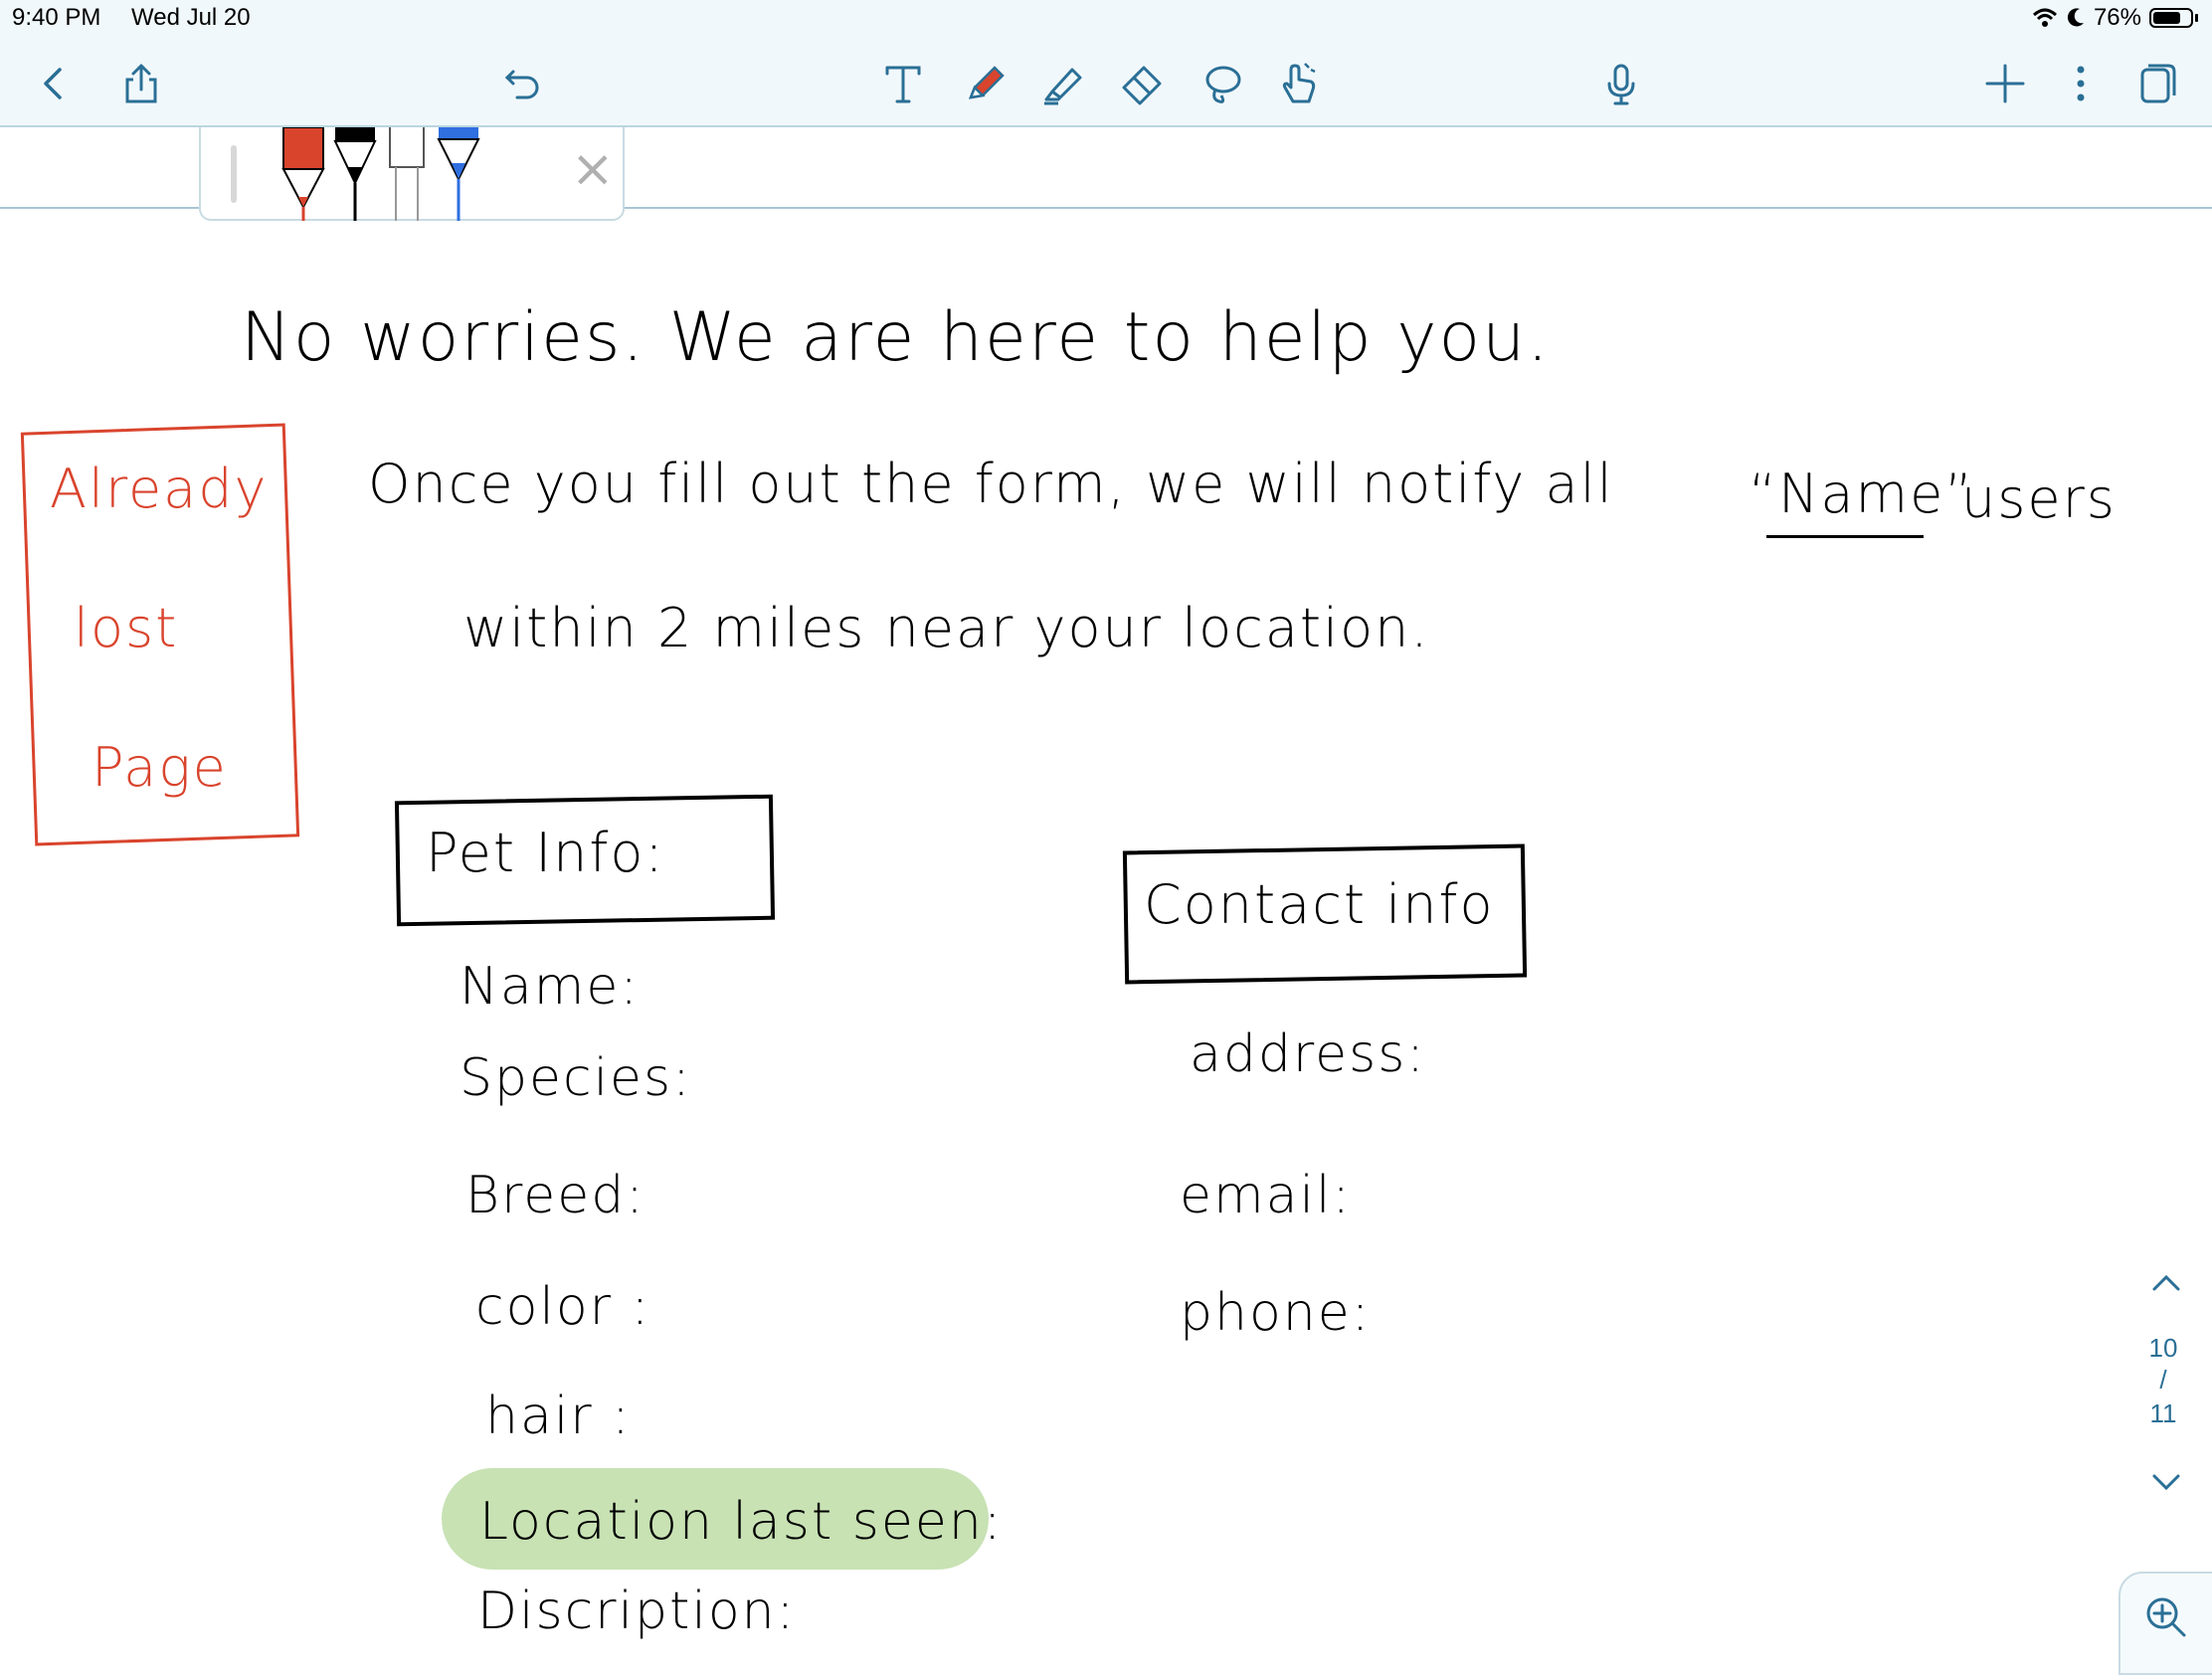  What do you see at coordinates (2081, 84) in the screenshot?
I see `more-icon` at bounding box center [2081, 84].